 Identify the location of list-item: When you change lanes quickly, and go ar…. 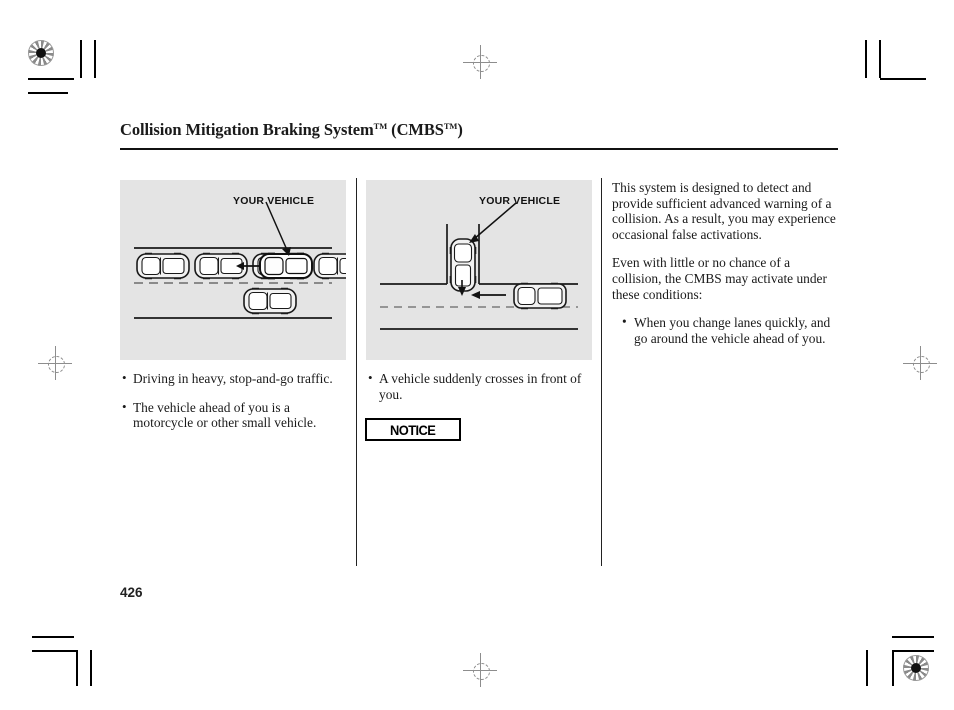
(730, 330).